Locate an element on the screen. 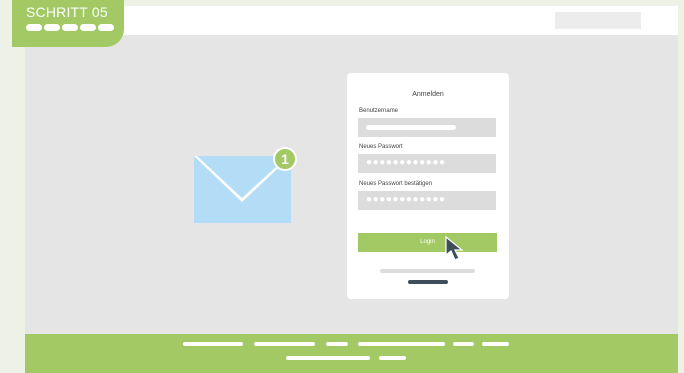 The width and height of the screenshot is (684, 373). mouse-cursor-icon is located at coordinates (455, 251).